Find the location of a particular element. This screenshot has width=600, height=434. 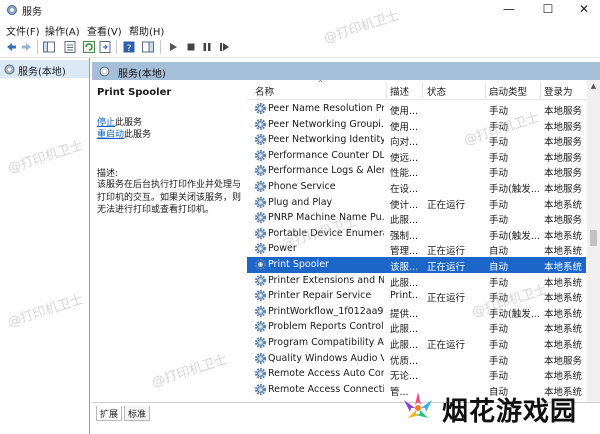

back-icon is located at coordinates (11, 47).